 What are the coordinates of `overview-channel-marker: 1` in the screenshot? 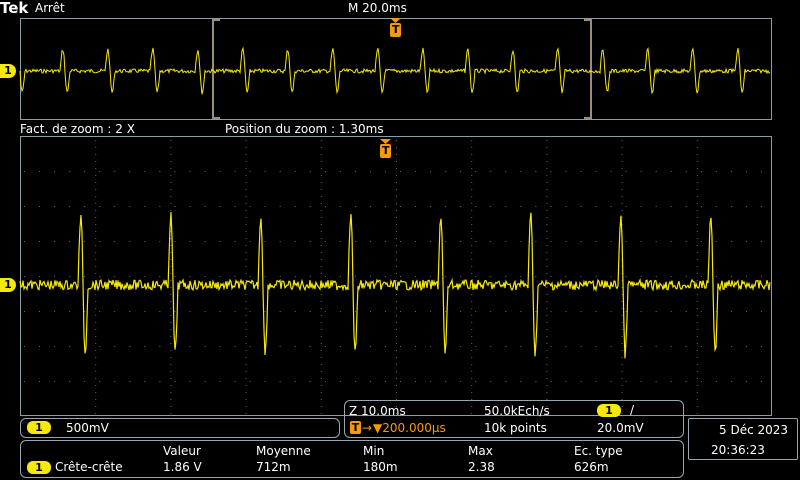 It's located at (8, 71).